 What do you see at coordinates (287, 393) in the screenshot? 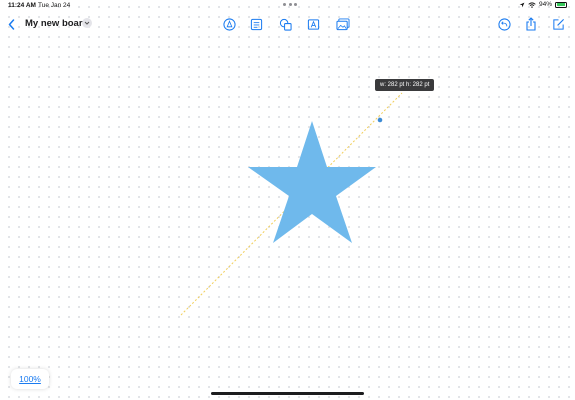
I see `home-indicator` at bounding box center [287, 393].